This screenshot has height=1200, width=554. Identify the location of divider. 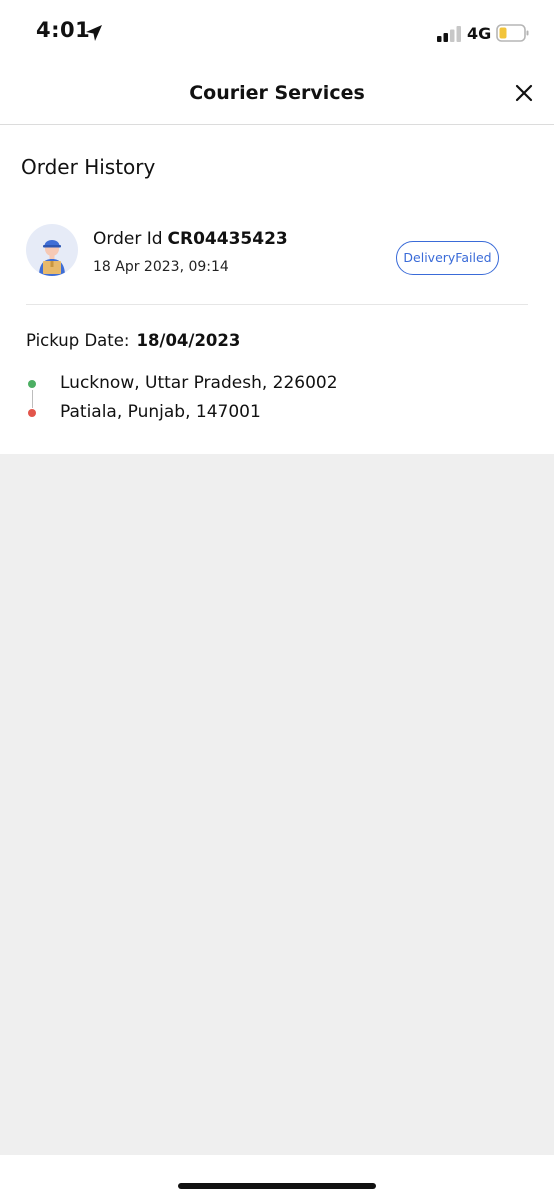
(277, 304).